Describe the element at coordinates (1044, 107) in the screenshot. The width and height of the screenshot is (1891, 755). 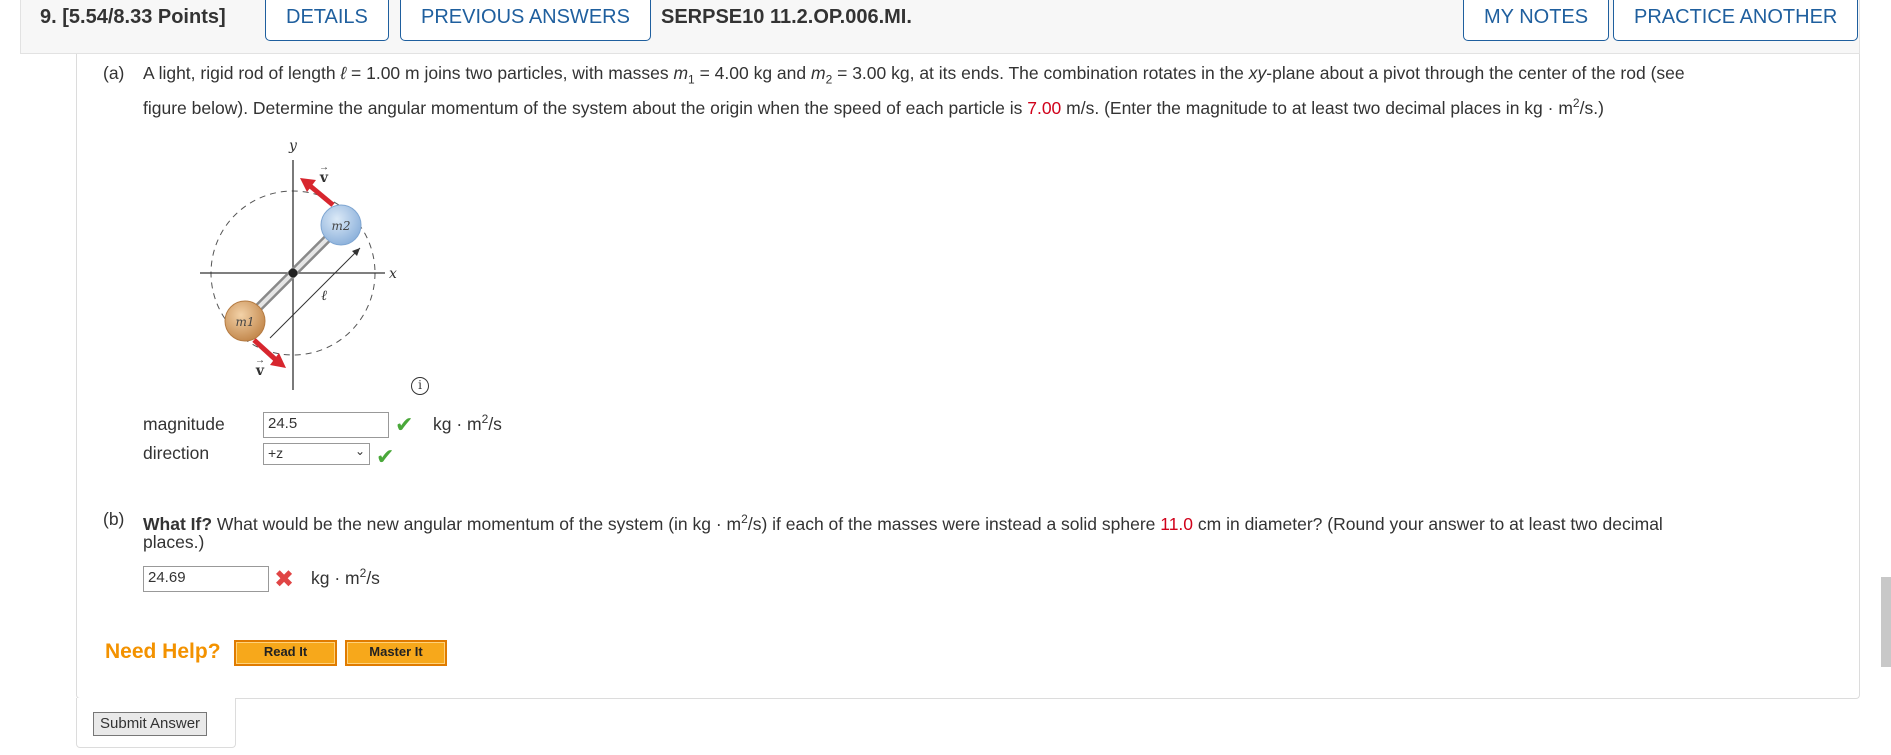
I see `speed-value: 7.00` at that location.